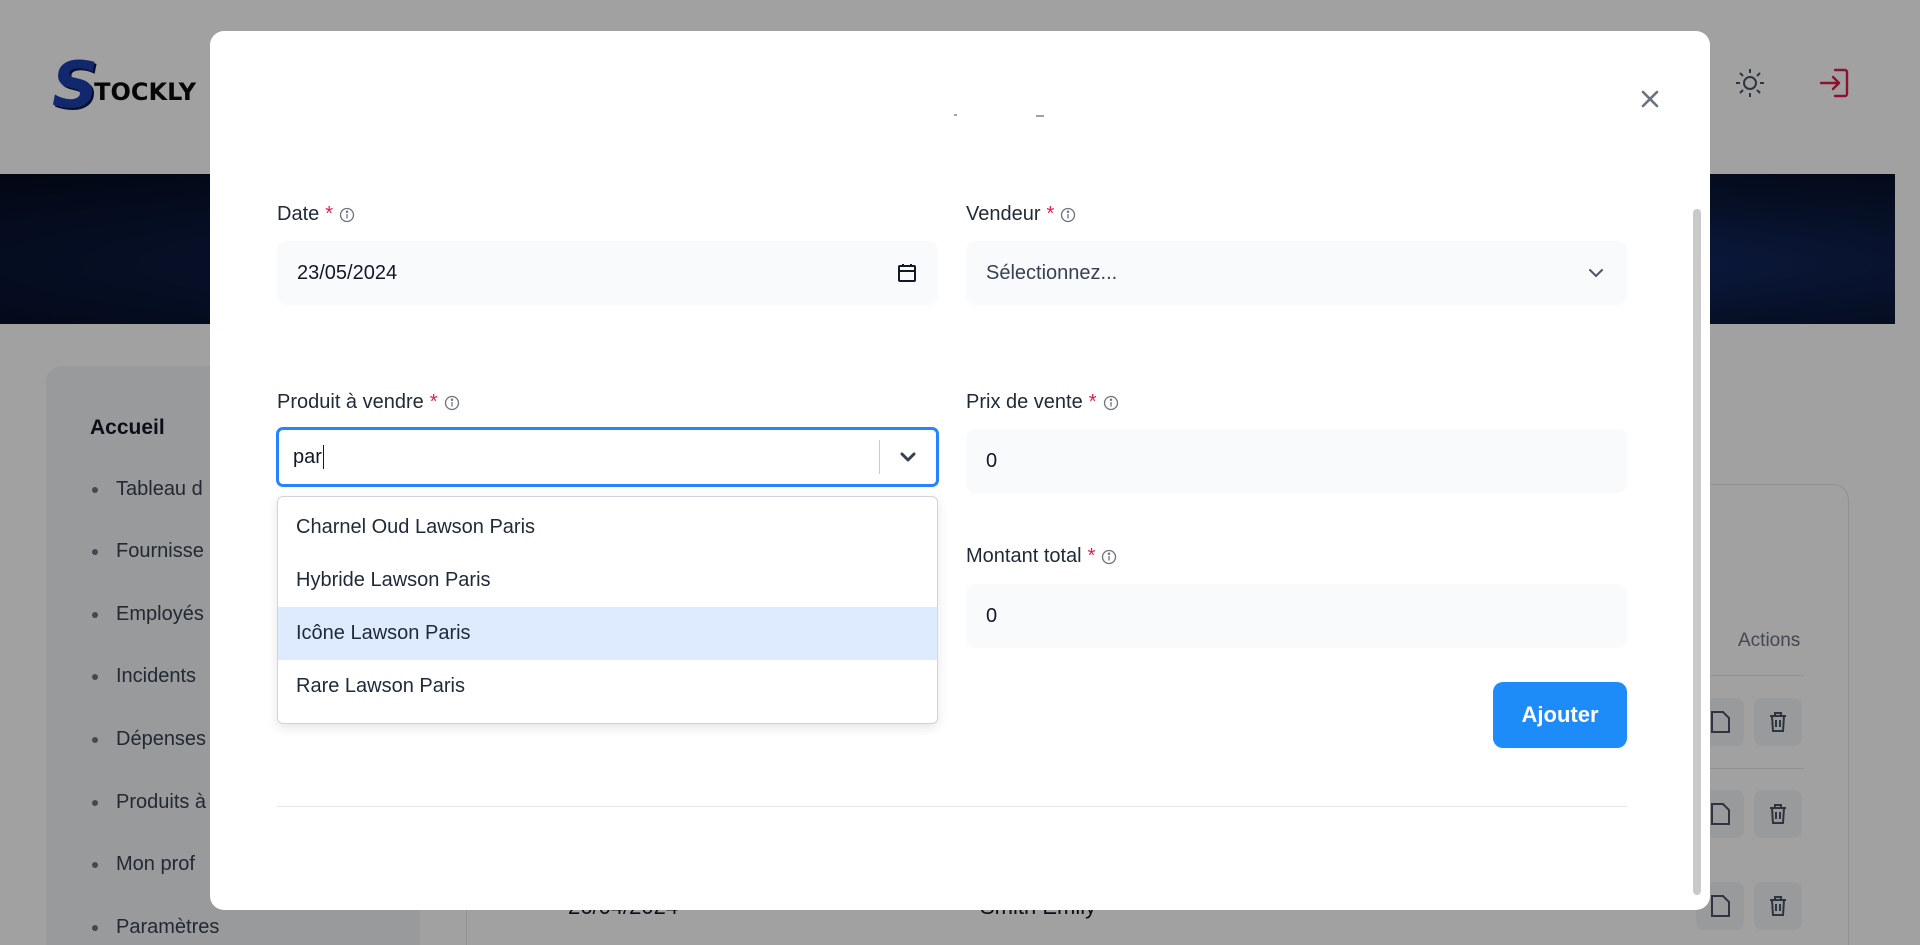  Describe the element at coordinates (907, 273) in the screenshot. I see `calendar-icon` at that location.